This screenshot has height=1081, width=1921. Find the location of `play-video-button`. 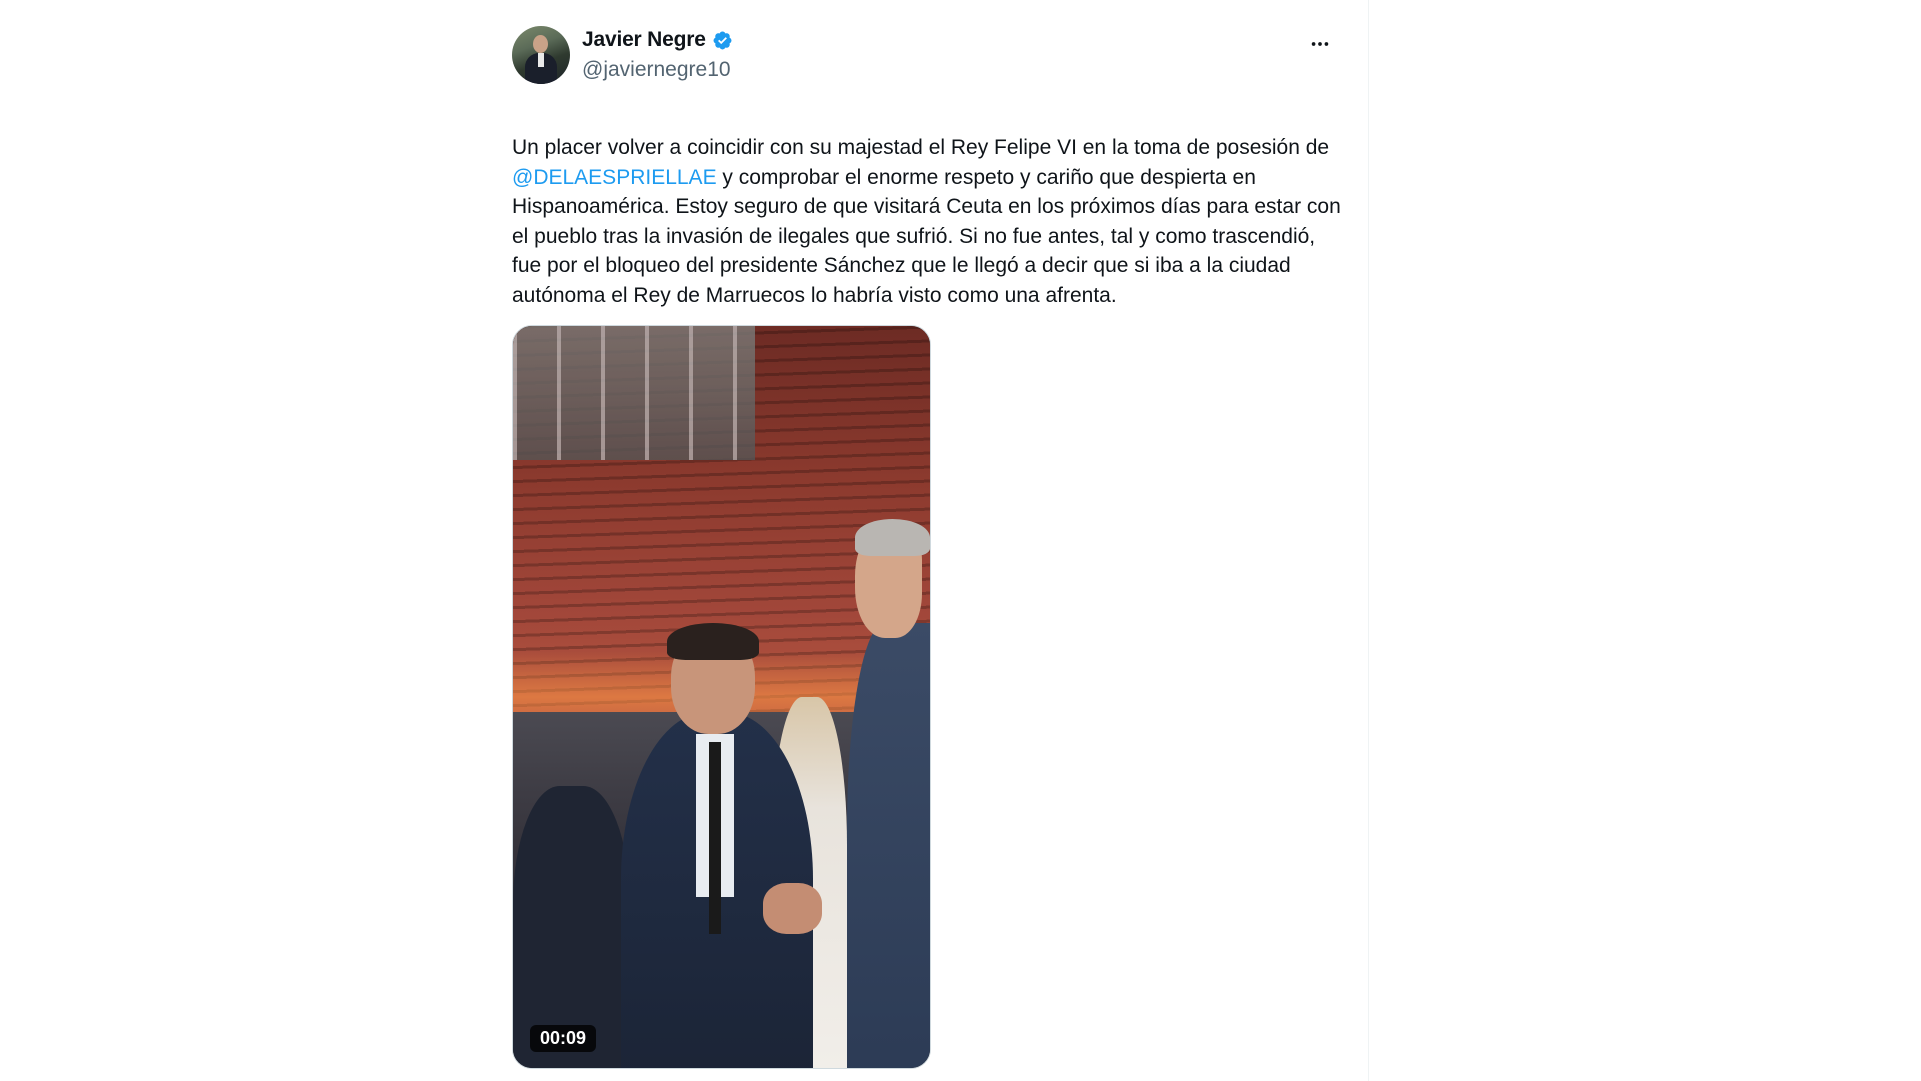

play-video-button is located at coordinates (721, 697).